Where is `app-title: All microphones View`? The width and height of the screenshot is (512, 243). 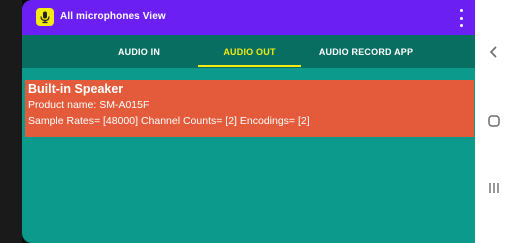
app-title: All microphones View is located at coordinates (113, 16).